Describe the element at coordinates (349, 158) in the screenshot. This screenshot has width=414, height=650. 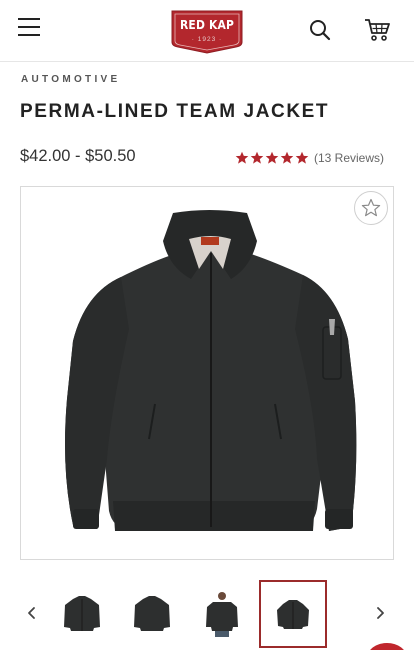
I see `review-count-link: (13 Reviews)` at that location.